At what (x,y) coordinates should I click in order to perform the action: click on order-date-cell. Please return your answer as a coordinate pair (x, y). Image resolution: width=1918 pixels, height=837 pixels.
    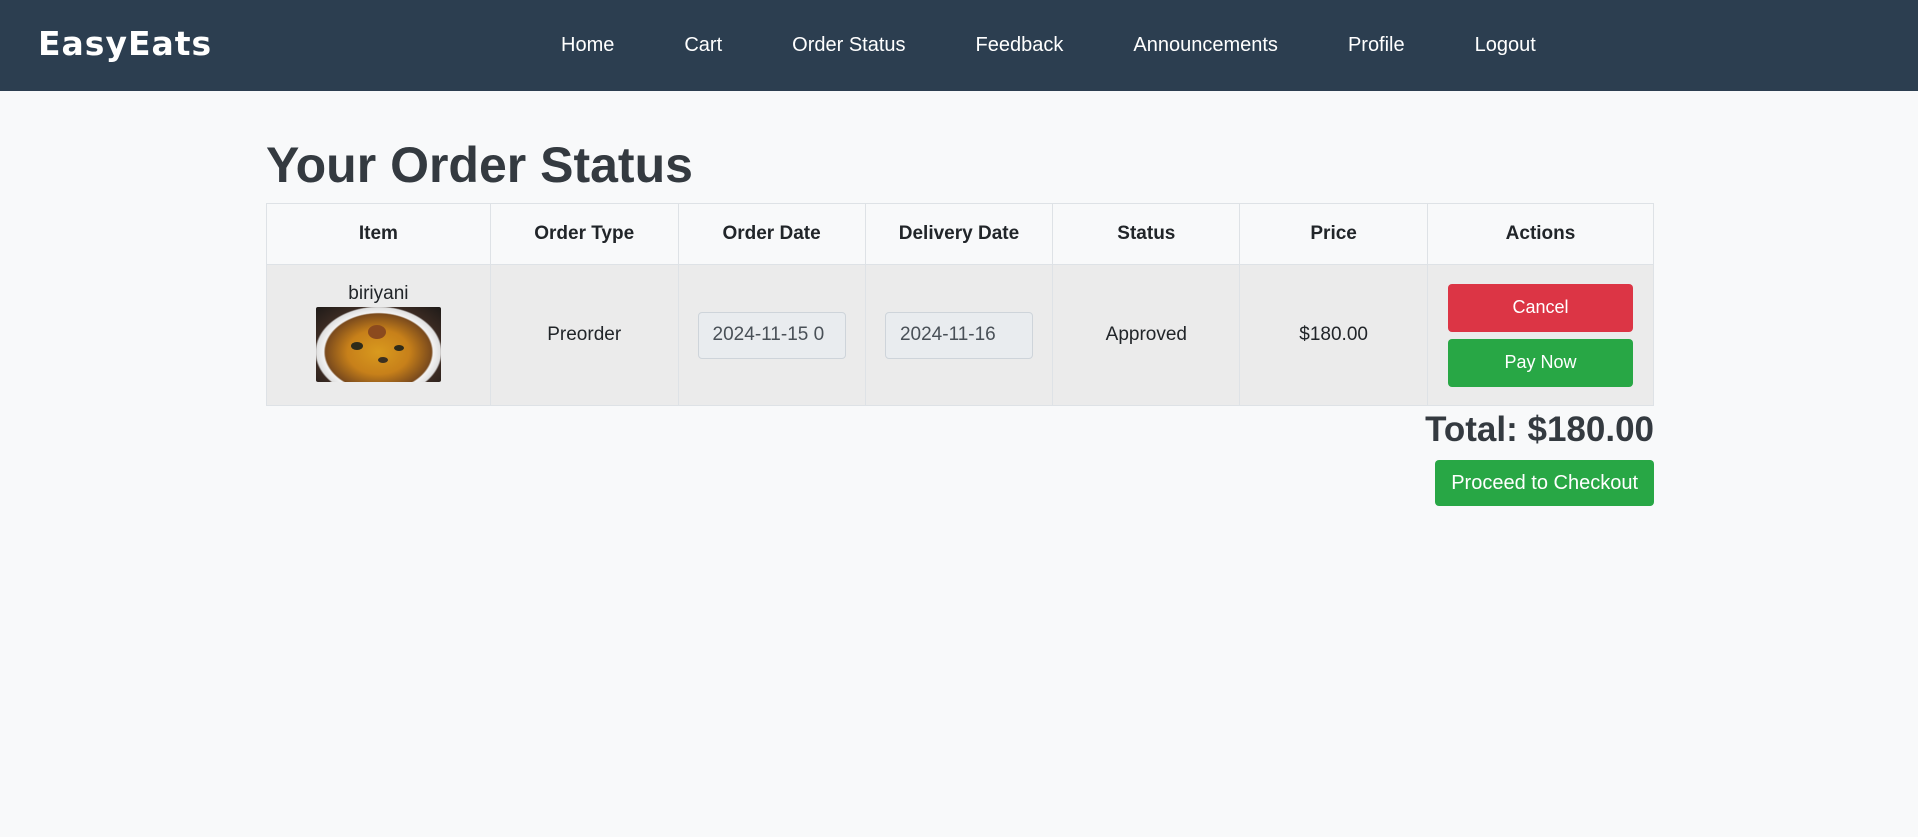
    Looking at the image, I should click on (771, 335).